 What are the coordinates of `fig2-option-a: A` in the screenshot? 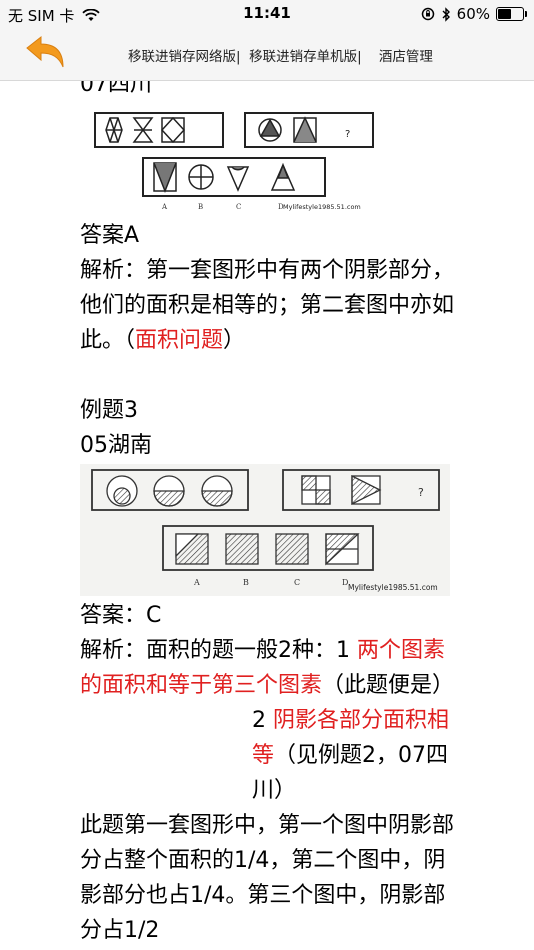 It's located at (196, 582).